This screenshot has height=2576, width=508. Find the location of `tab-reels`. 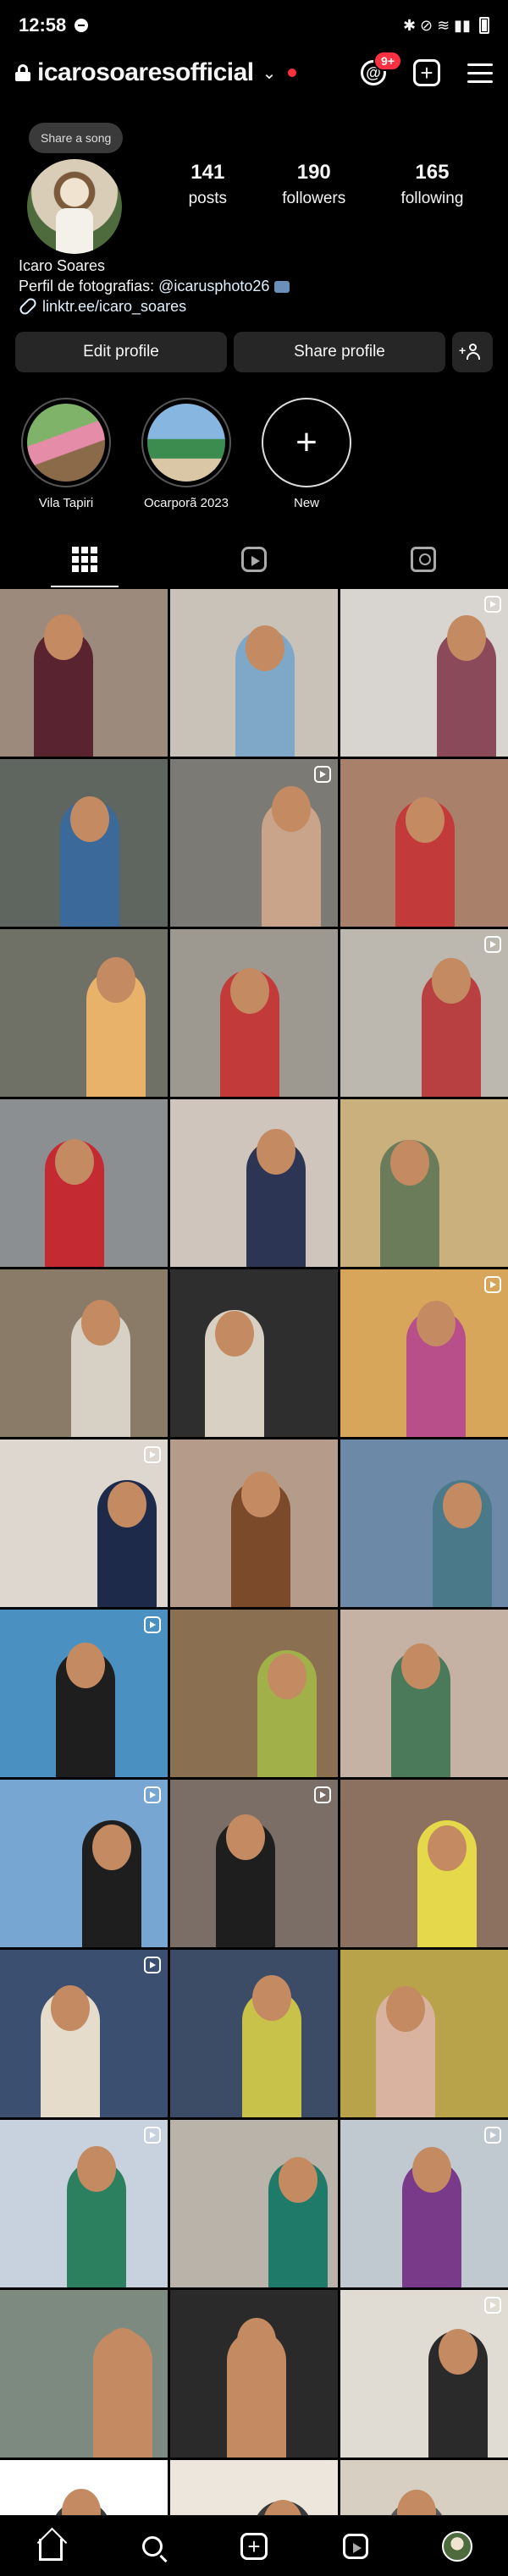

tab-reels is located at coordinates (254, 559).